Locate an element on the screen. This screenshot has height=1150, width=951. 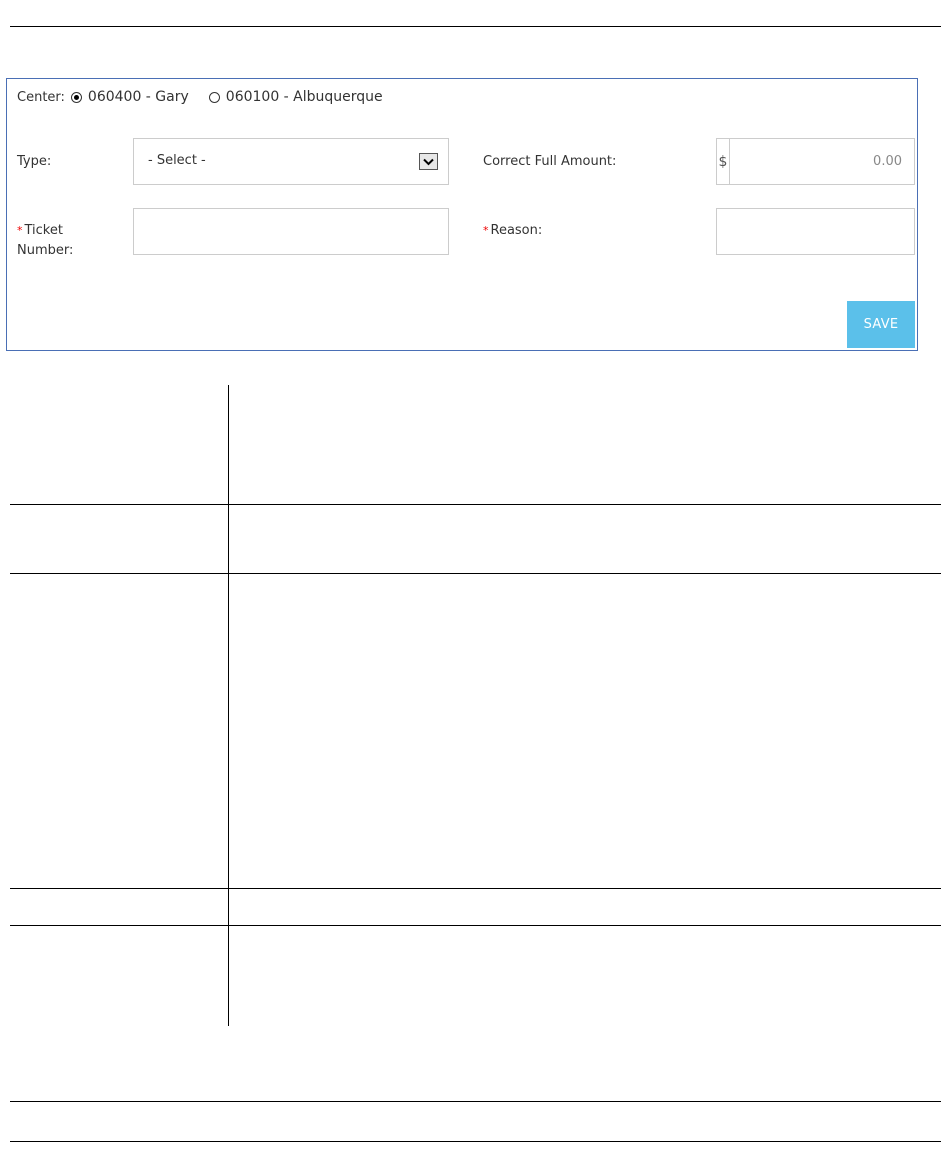
center-option-albuquerque: 060100 - Albuquerque is located at coordinates (295, 97).